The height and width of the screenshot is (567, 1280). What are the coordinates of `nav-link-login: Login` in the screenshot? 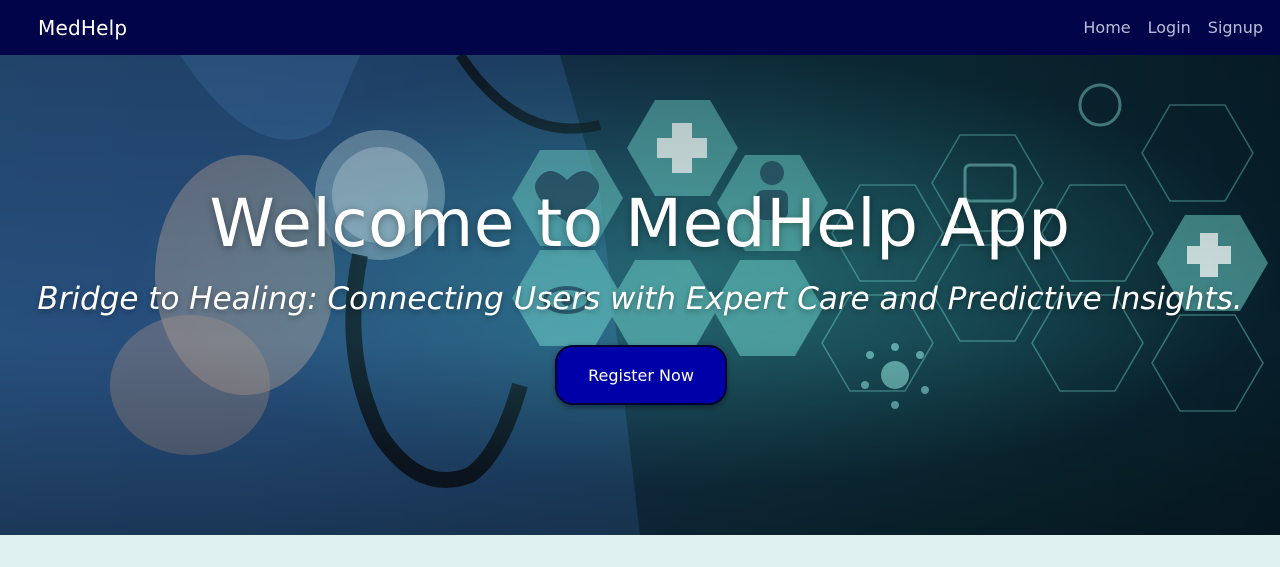 It's located at (1169, 27).